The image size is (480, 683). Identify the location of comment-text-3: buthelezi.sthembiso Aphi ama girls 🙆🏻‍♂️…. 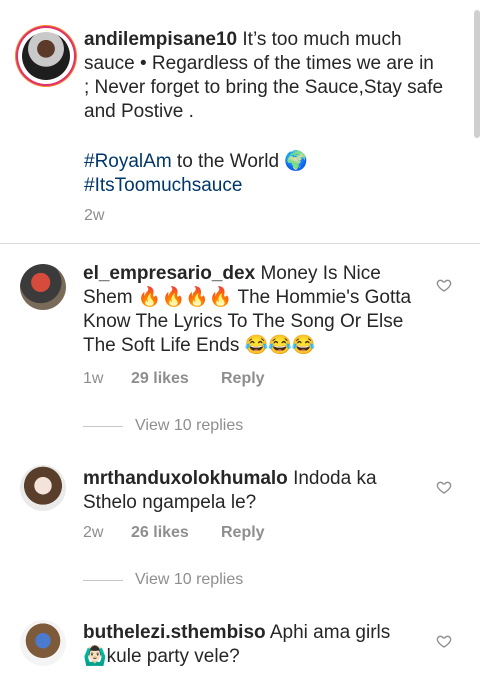
(253, 645).